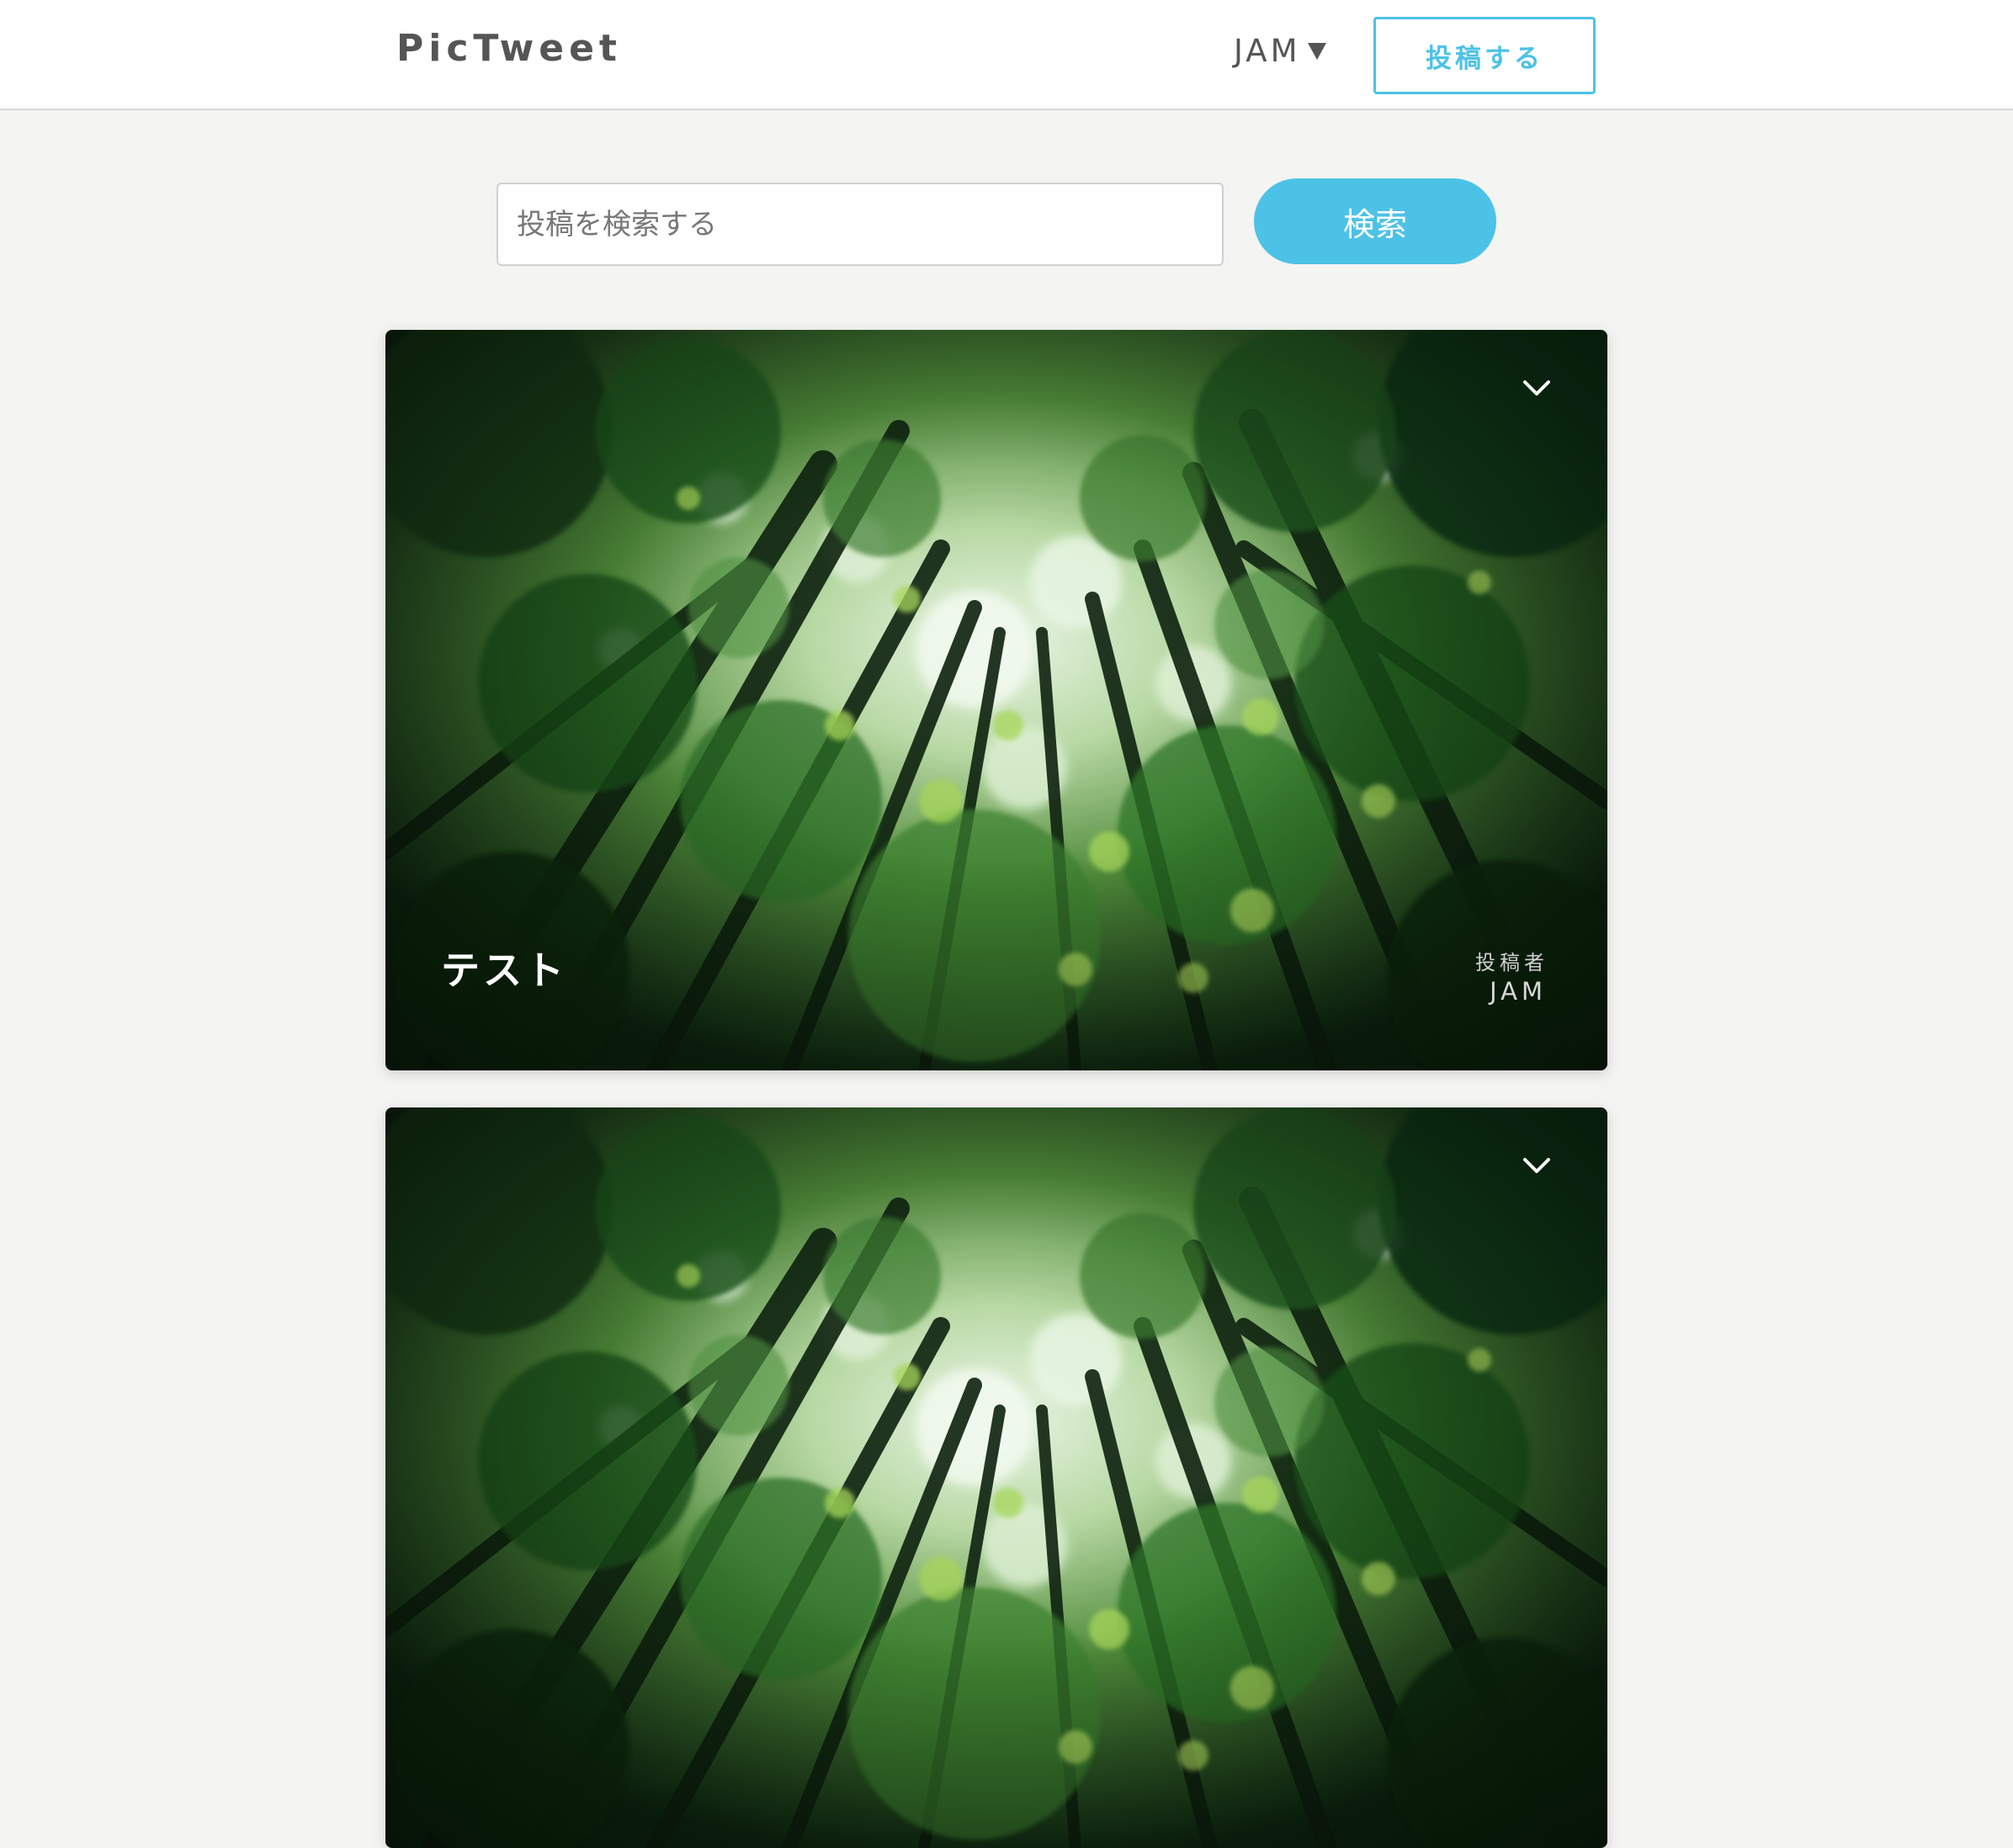 The image size is (2013, 1848). What do you see at coordinates (1484, 55) in the screenshot?
I see `new-post-button: 投稿する` at bounding box center [1484, 55].